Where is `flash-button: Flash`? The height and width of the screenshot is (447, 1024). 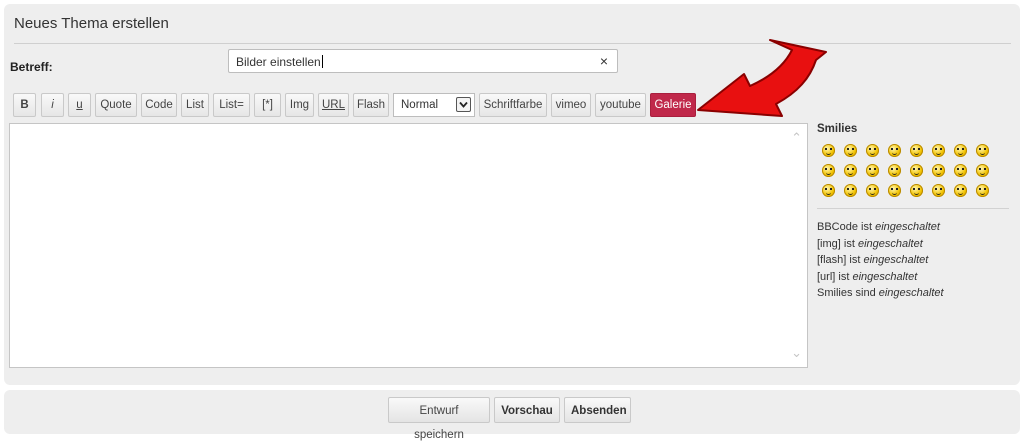
flash-button: Flash is located at coordinates (371, 105).